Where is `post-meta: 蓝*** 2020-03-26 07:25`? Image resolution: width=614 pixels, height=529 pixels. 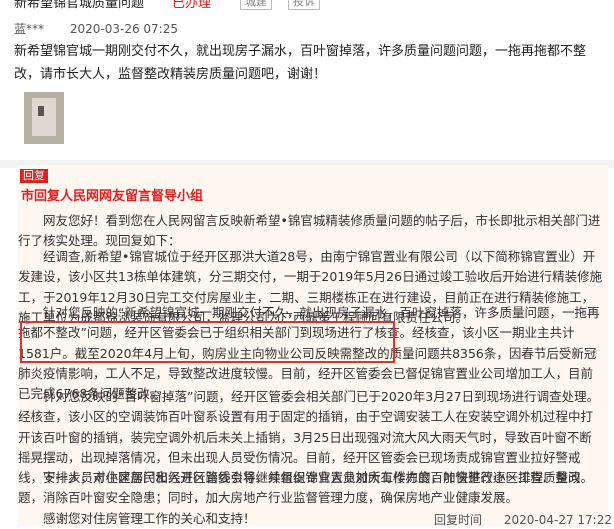 post-meta: 蓝*** 2020-03-26 07:25 is located at coordinates (96, 28).